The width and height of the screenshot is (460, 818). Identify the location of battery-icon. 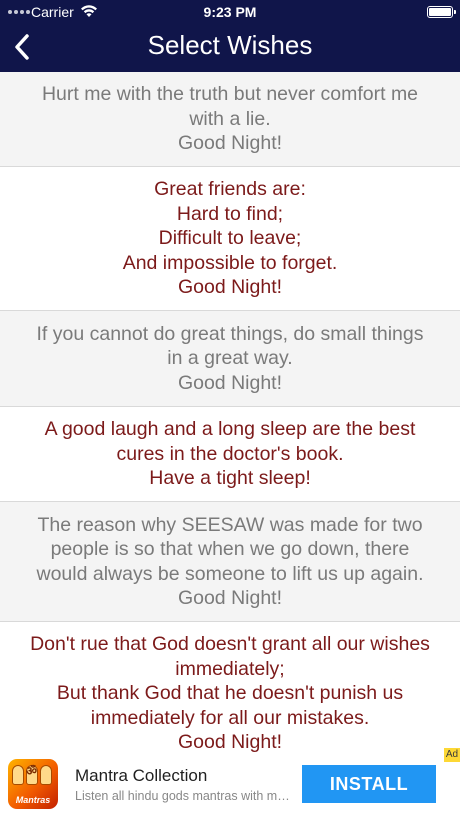
(441, 12).